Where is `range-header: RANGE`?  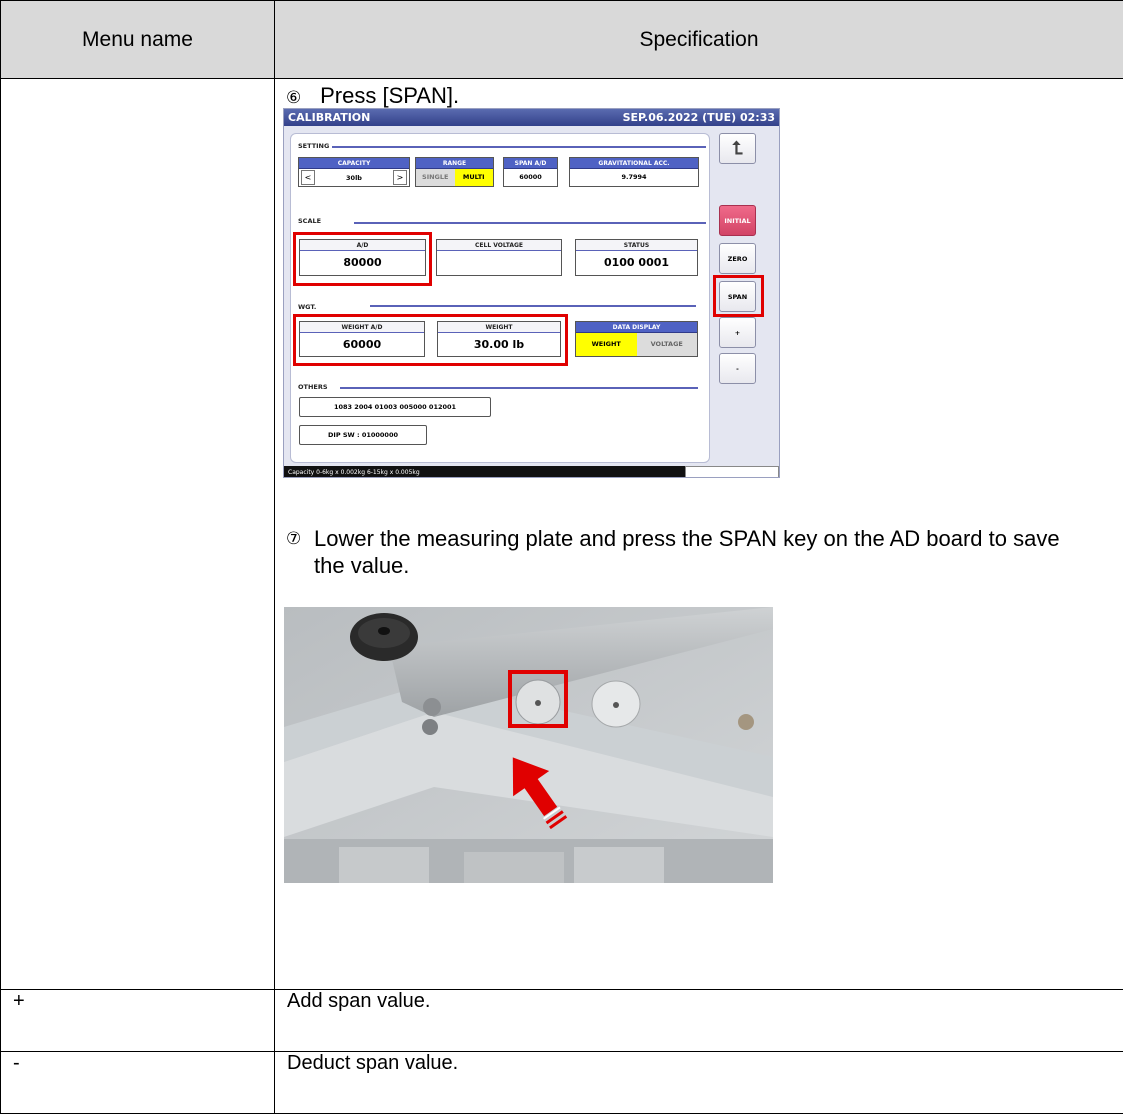
range-header: RANGE is located at coordinates (454, 163).